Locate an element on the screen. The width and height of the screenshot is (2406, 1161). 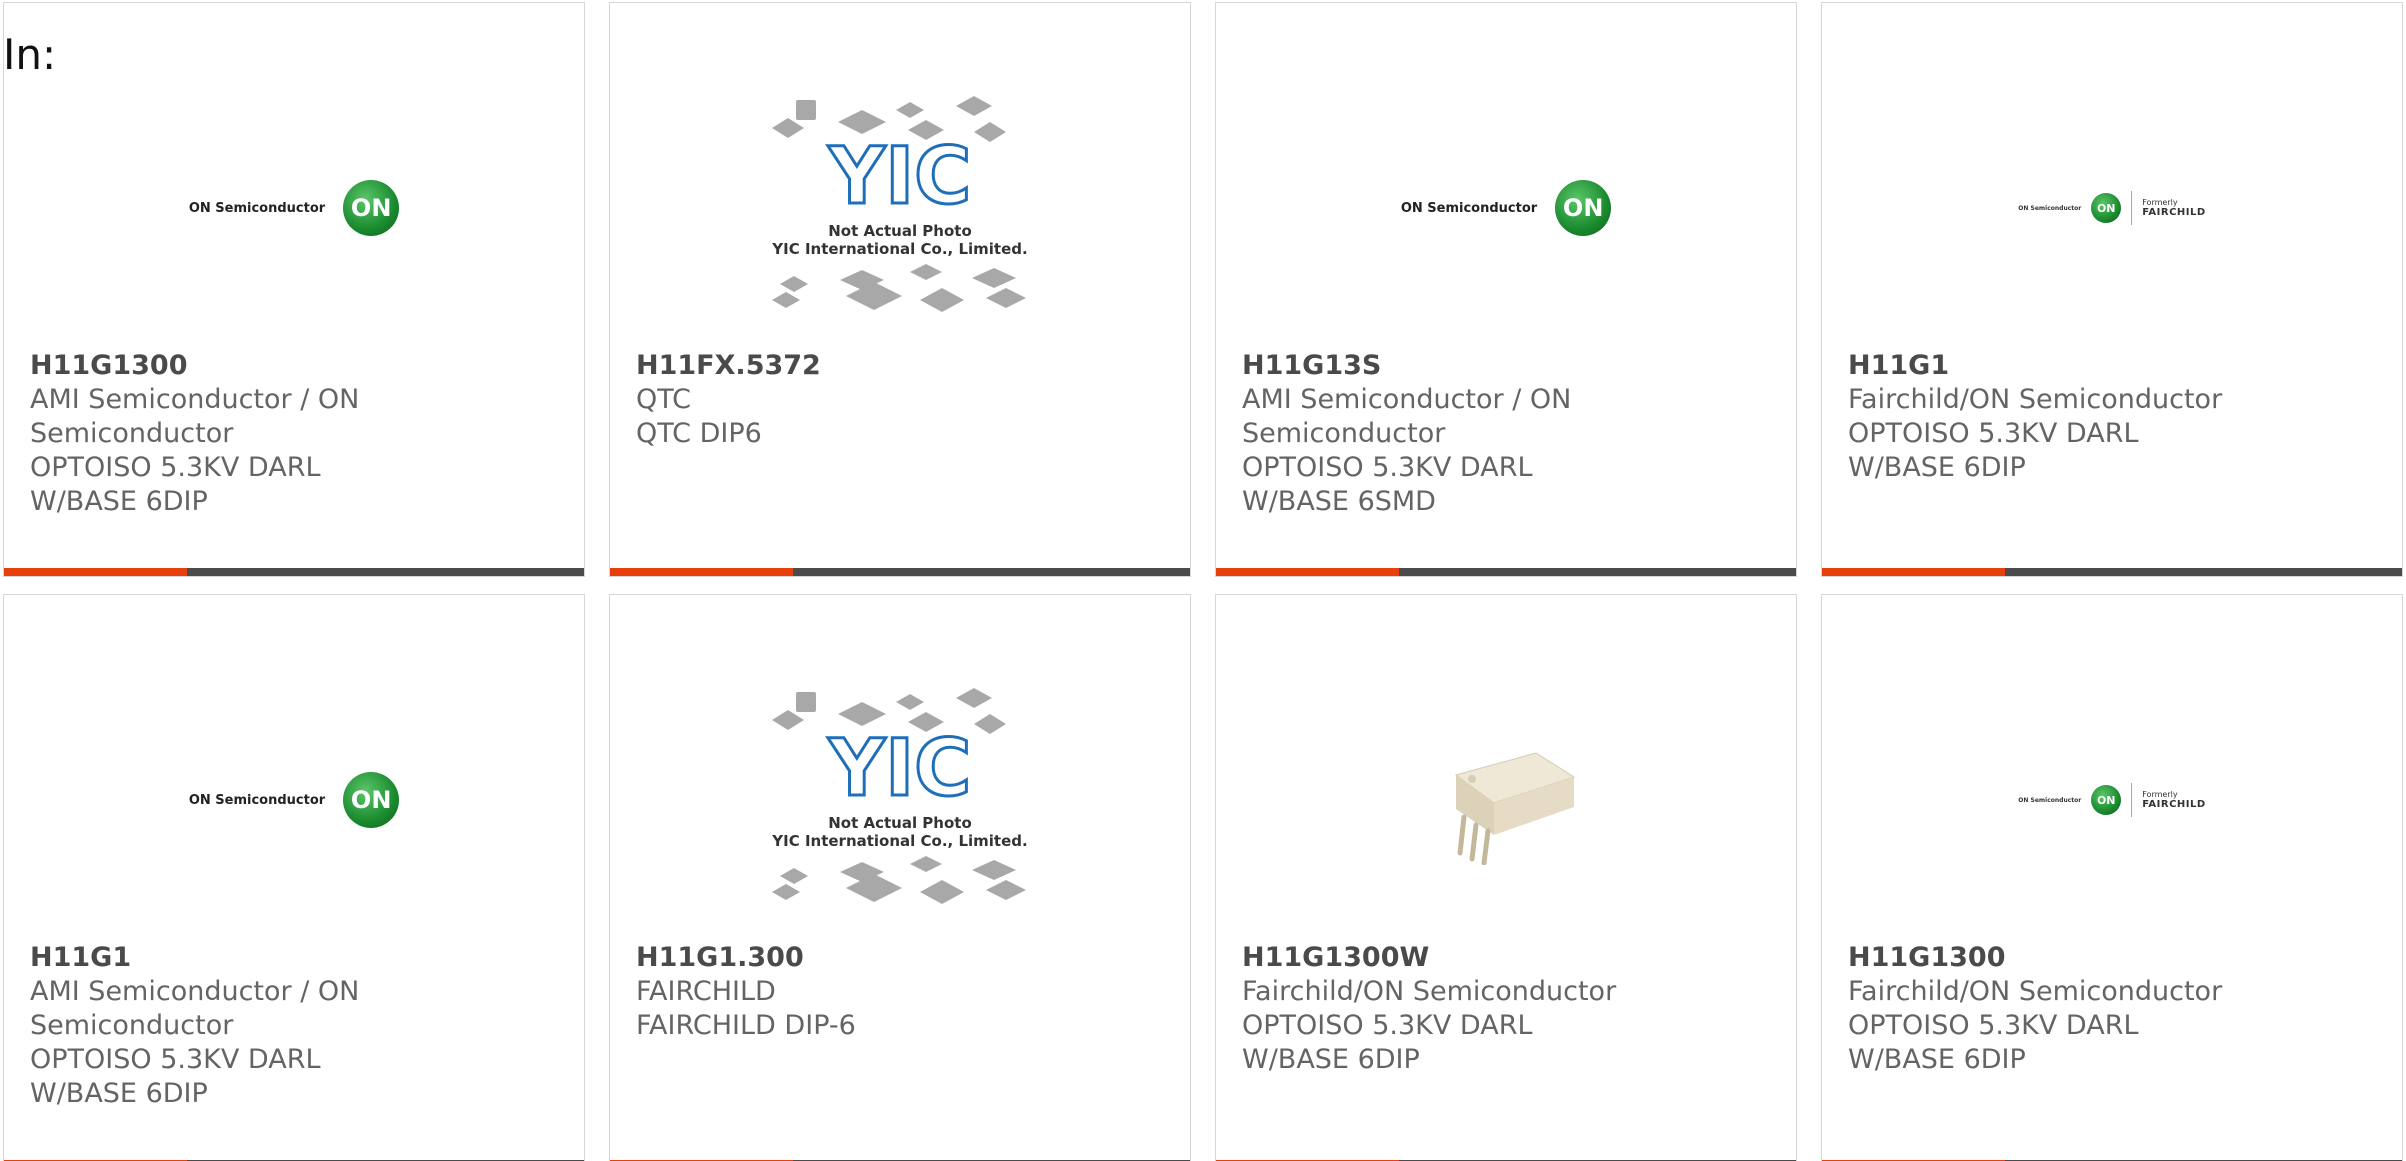
description: OPTOISO 5.3KV DARL W/BASE 6SMD is located at coordinates (1387, 484).